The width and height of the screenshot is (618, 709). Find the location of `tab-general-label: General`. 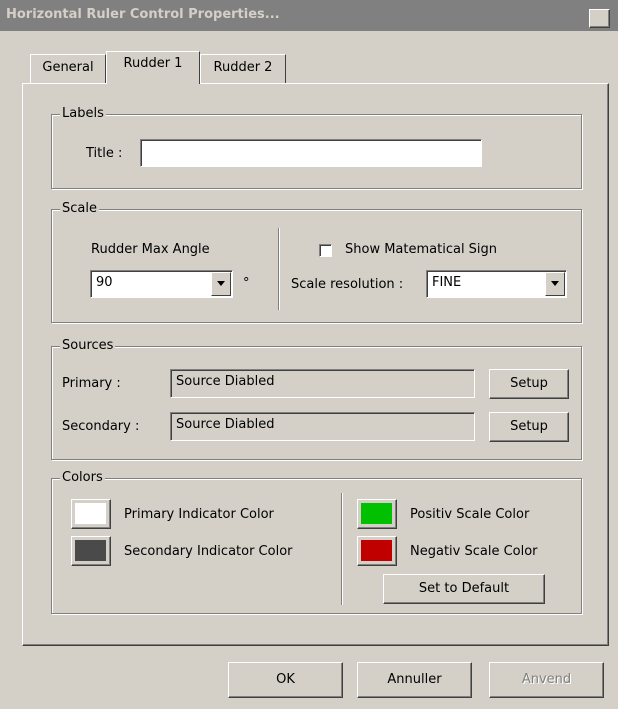

tab-general-label: General is located at coordinates (68, 67).